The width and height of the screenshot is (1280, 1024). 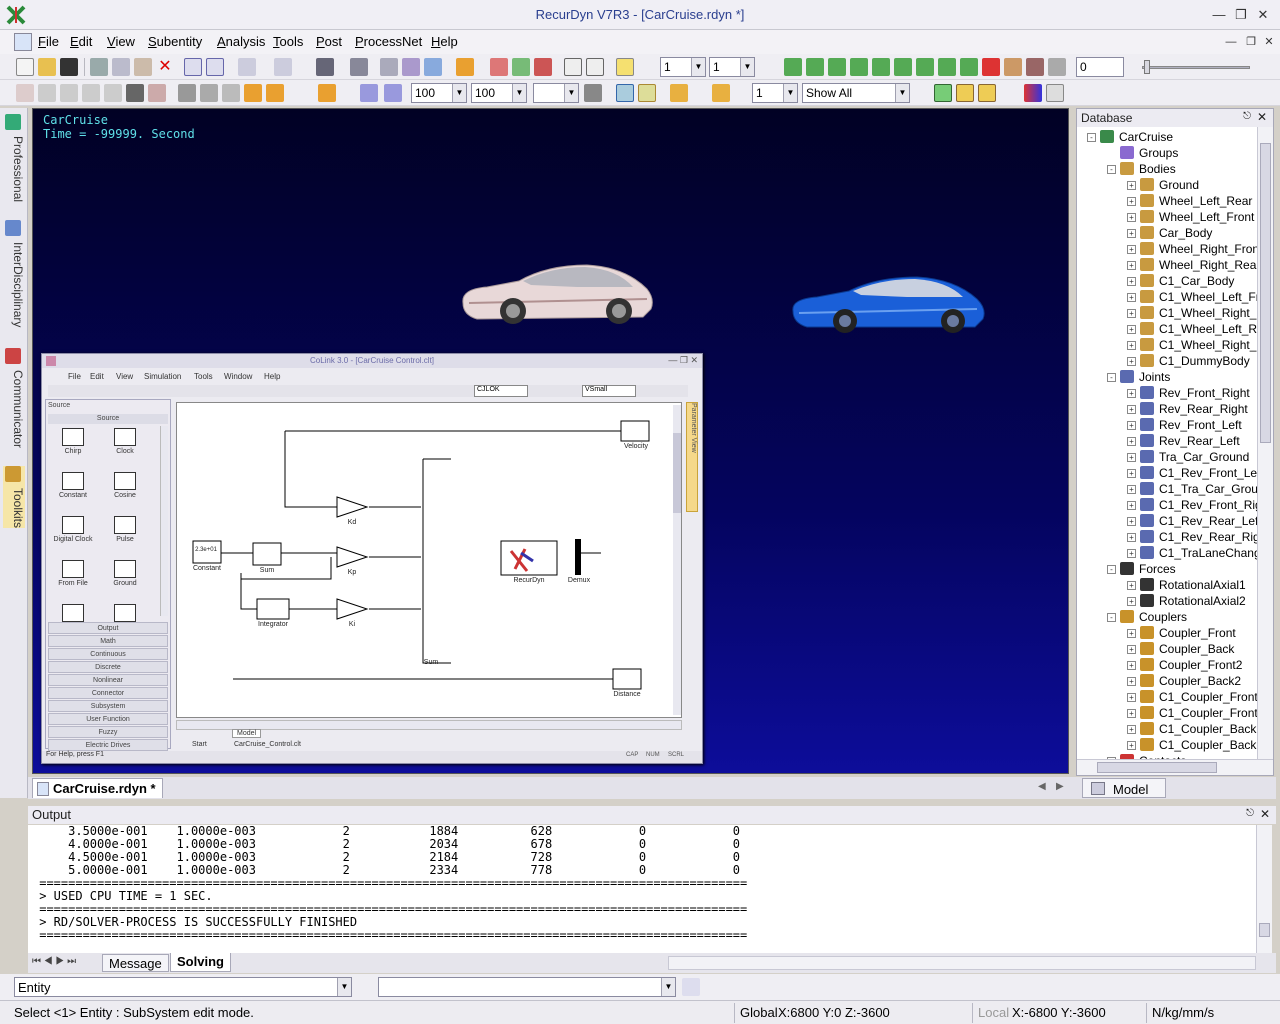 What do you see at coordinates (241, 41) in the screenshot?
I see `menu-analysis: Analysis` at bounding box center [241, 41].